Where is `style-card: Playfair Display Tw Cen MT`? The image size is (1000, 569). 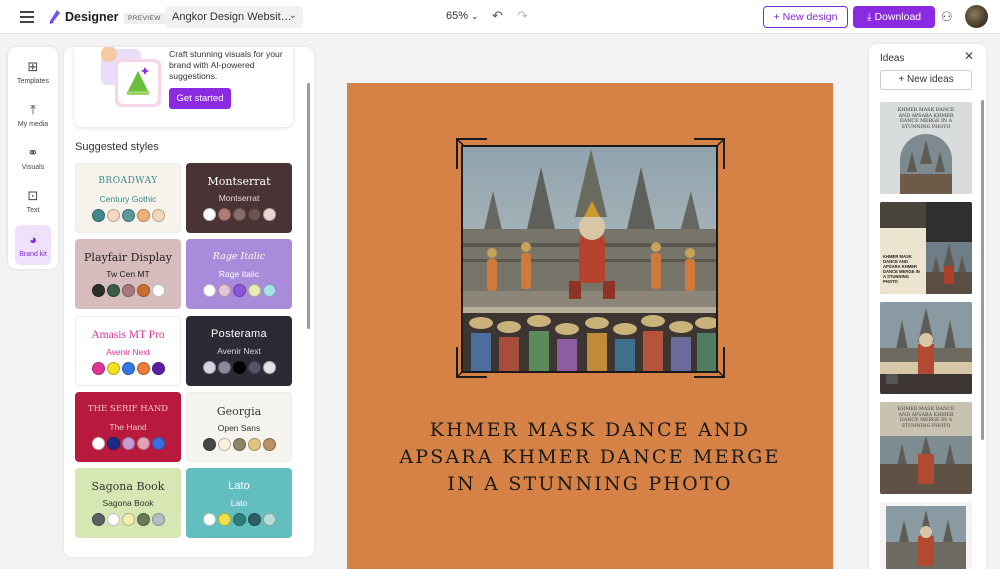
style-card: Playfair Display Tw Cen MT is located at coordinates (128, 274).